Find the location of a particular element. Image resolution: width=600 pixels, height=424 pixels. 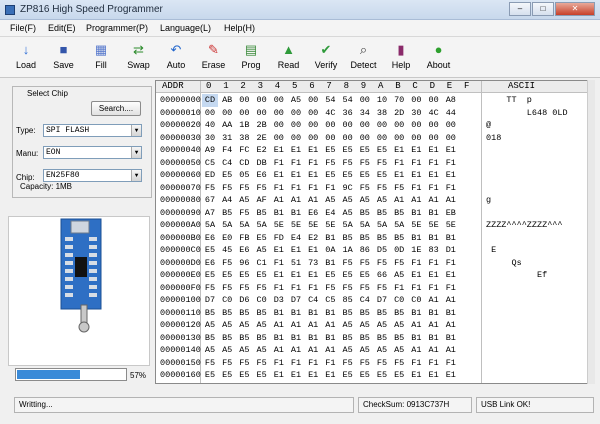

hex-byte: EB is located at coordinates (451, 213).